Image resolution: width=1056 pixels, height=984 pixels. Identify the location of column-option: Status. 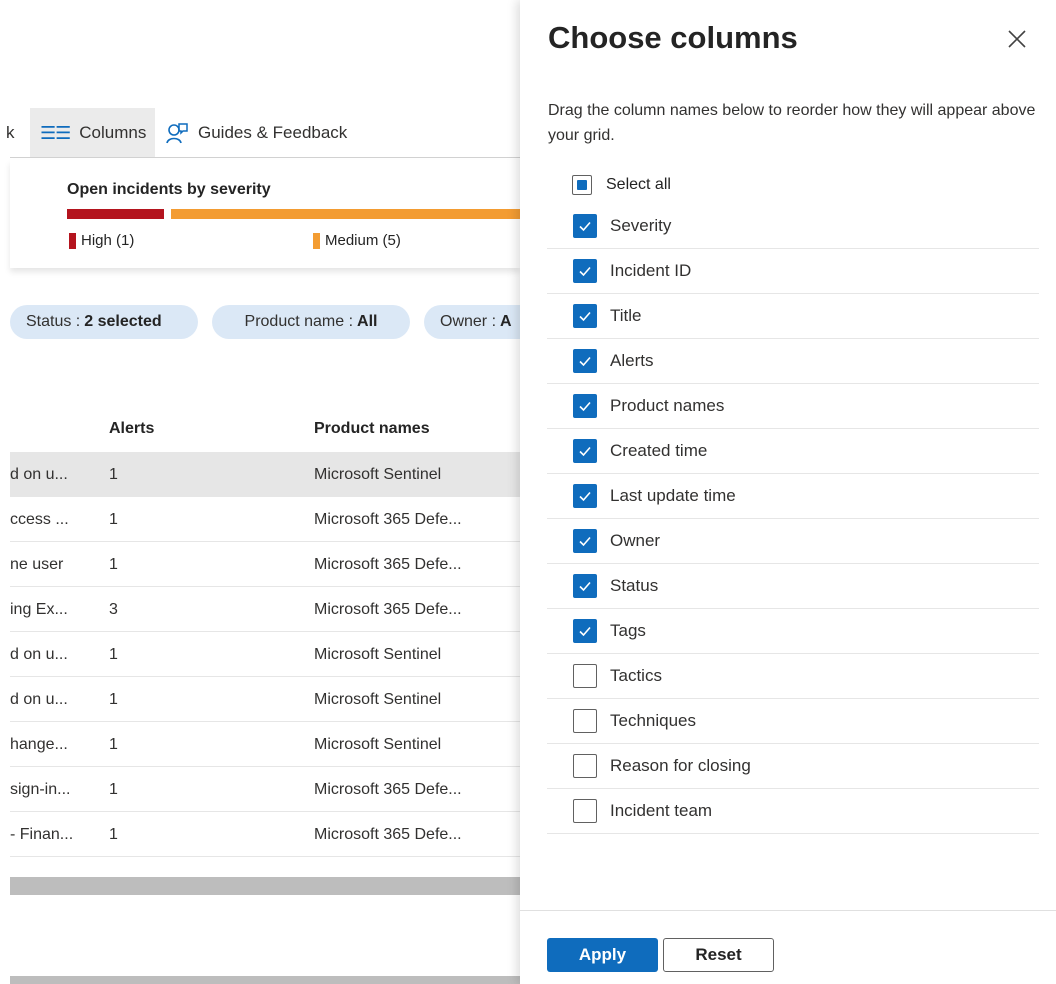
(793, 586).